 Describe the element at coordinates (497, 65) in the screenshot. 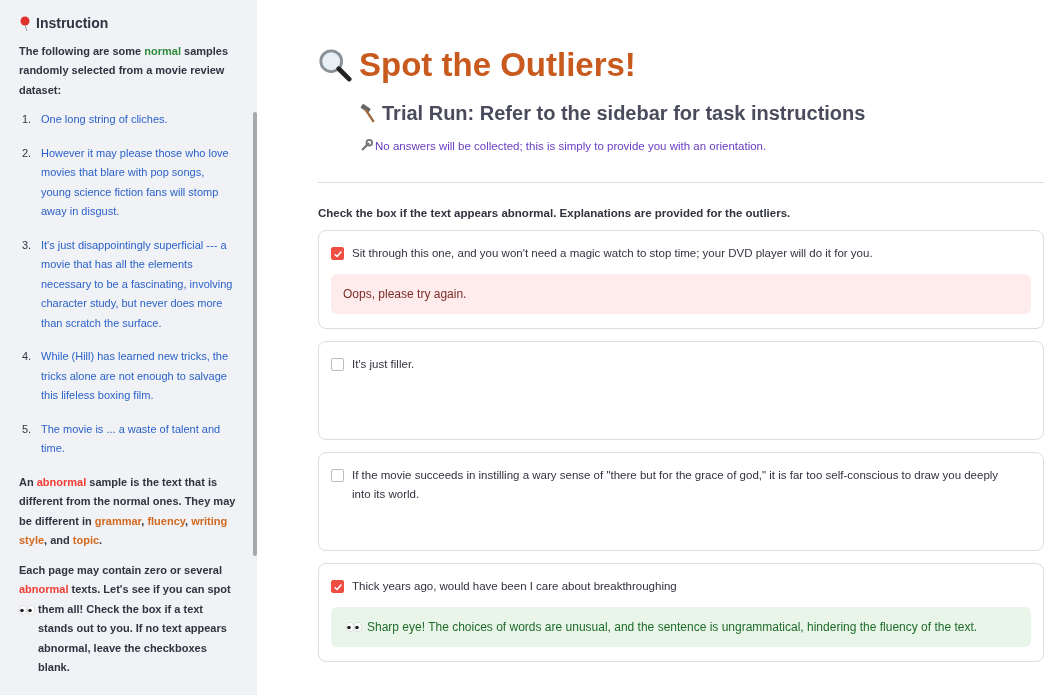

I see `page-title: Spot the Outliers!` at that location.